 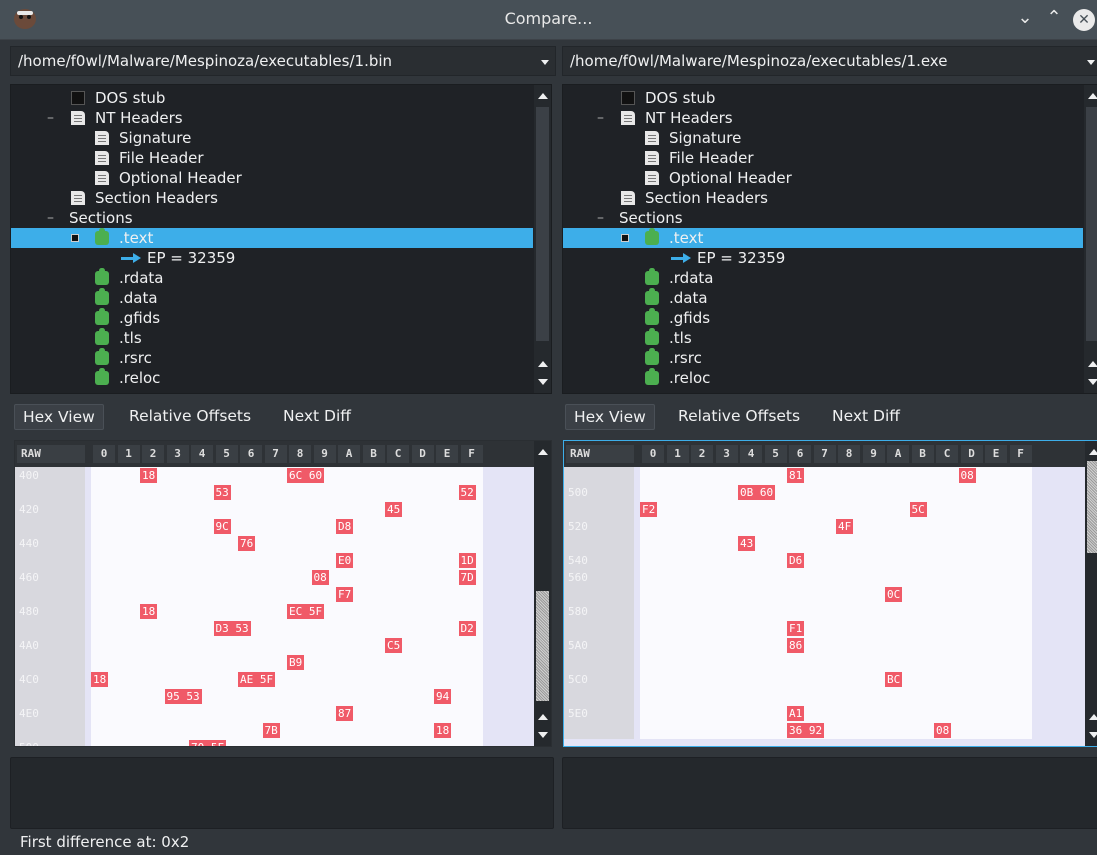 I want to click on diff-byte: 4F, so click(x=845, y=526).